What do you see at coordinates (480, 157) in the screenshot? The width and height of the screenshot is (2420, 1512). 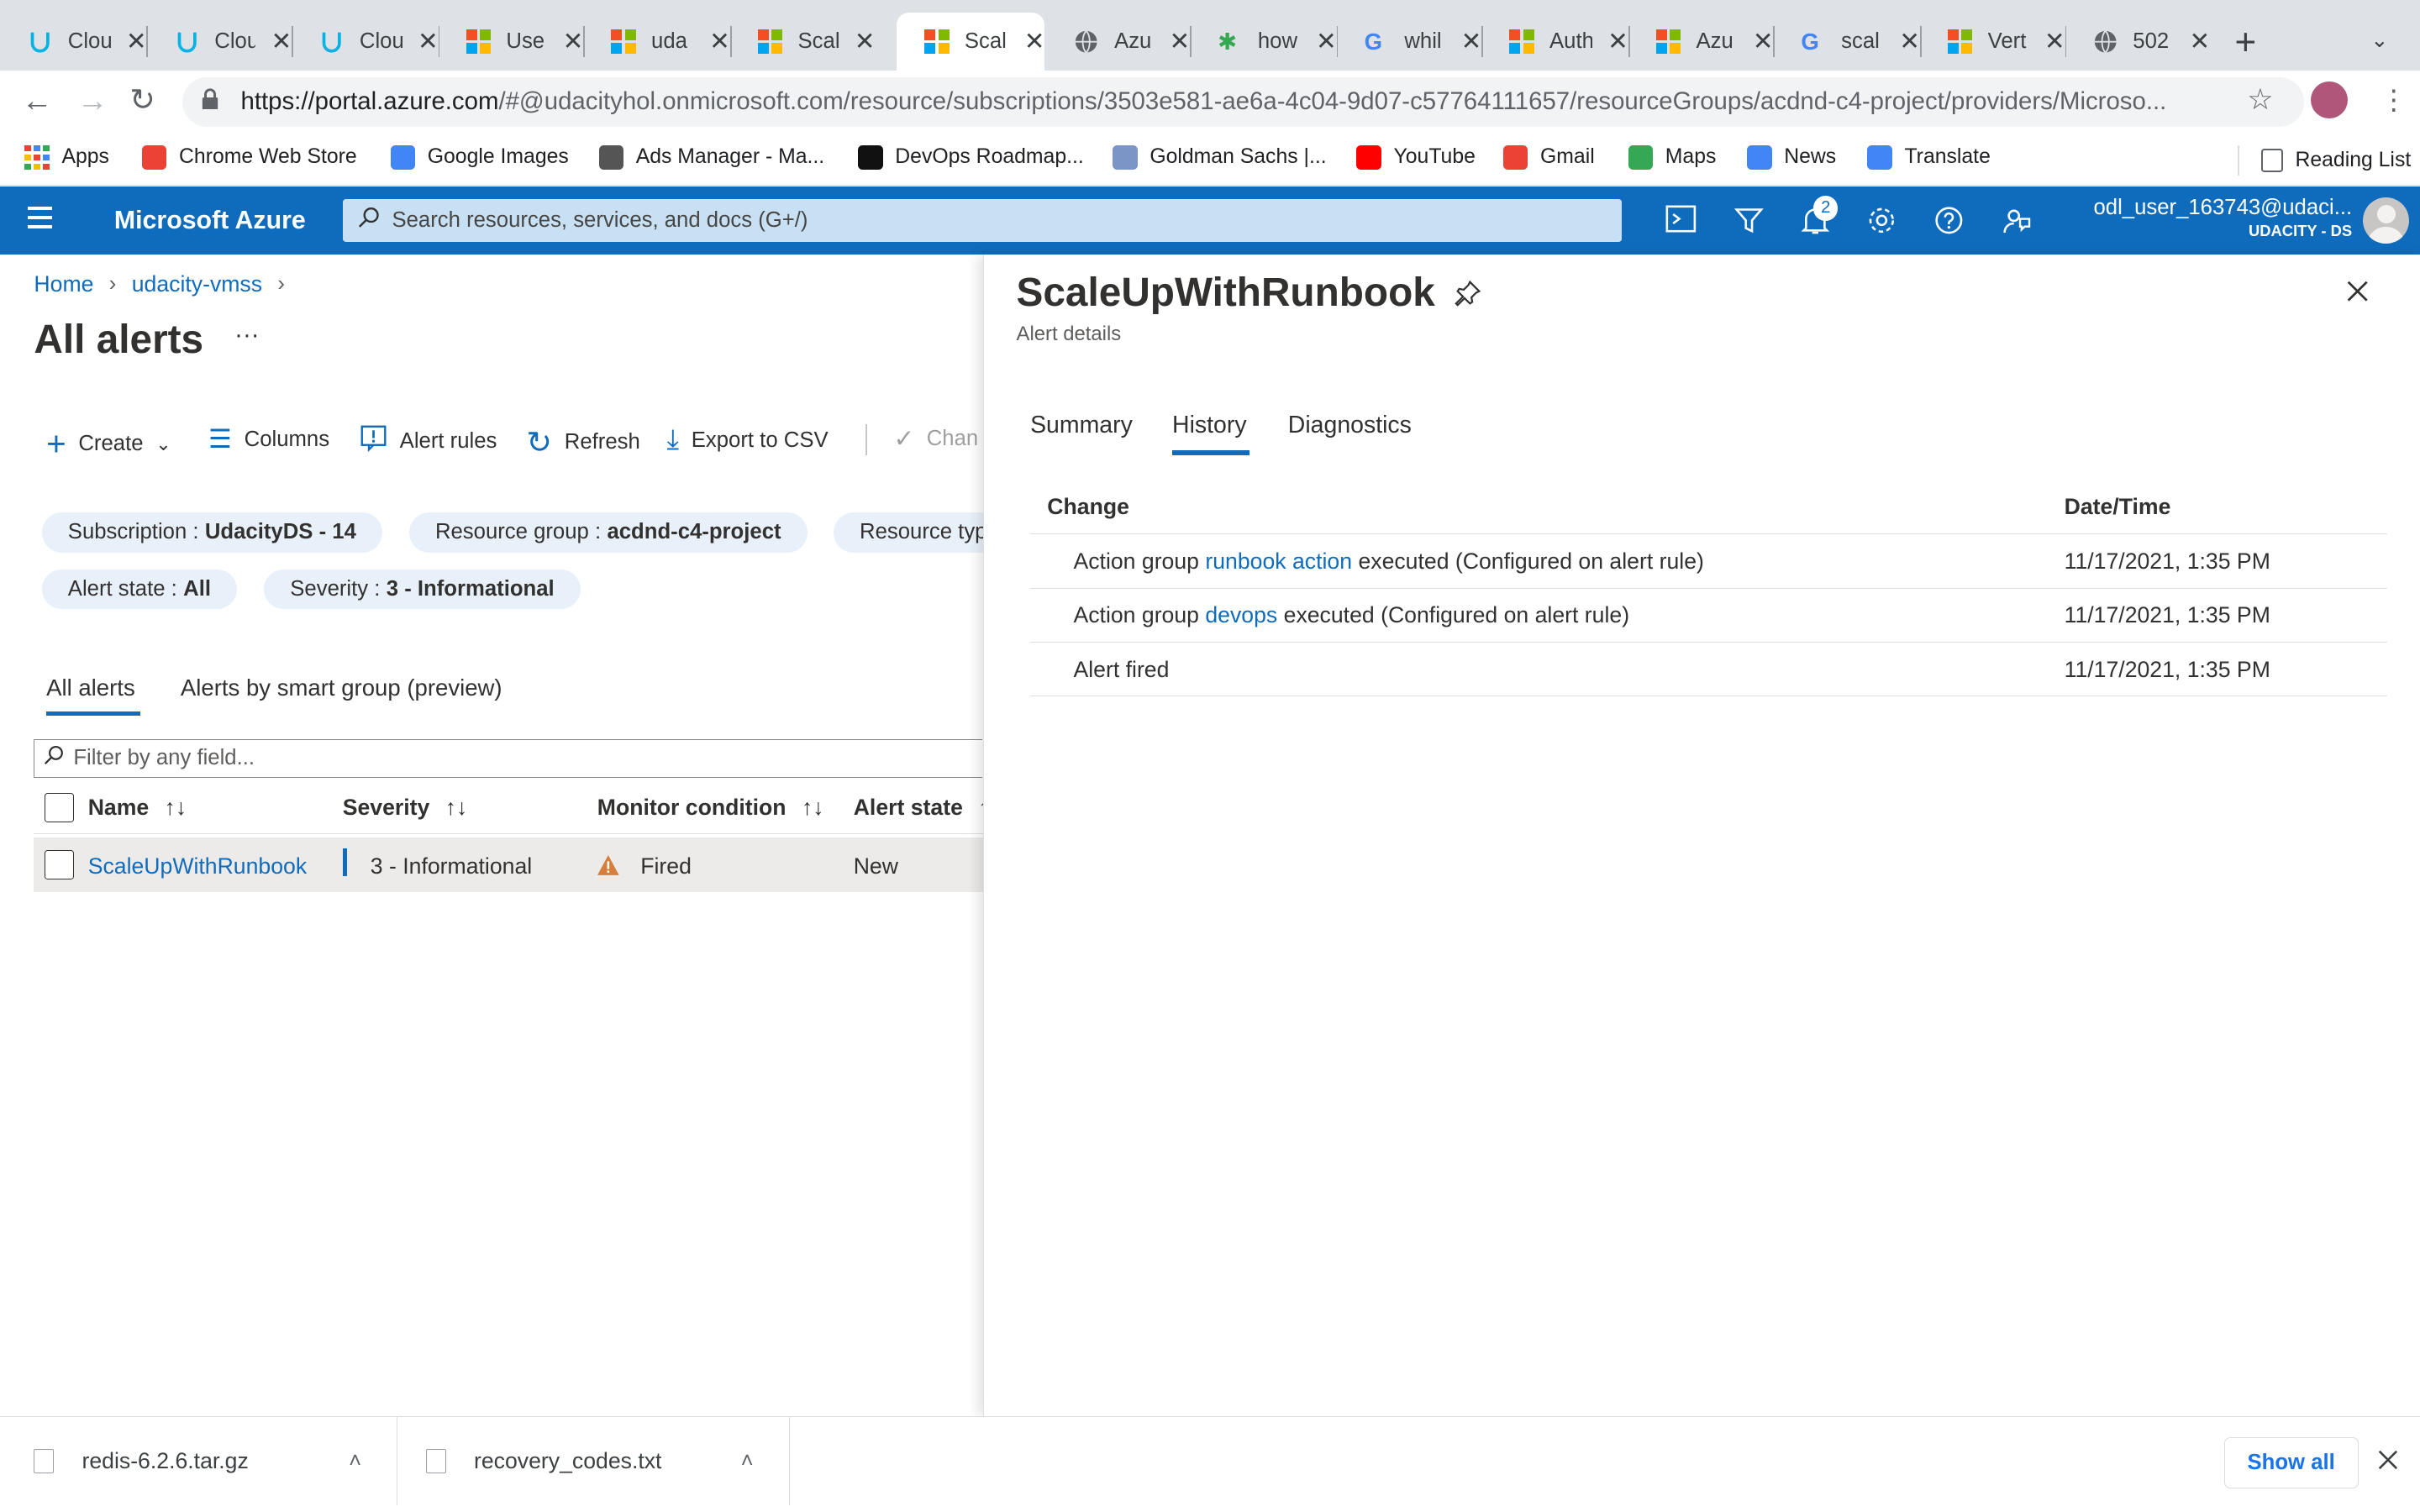 I see `bookmark-item: Google Images` at bounding box center [480, 157].